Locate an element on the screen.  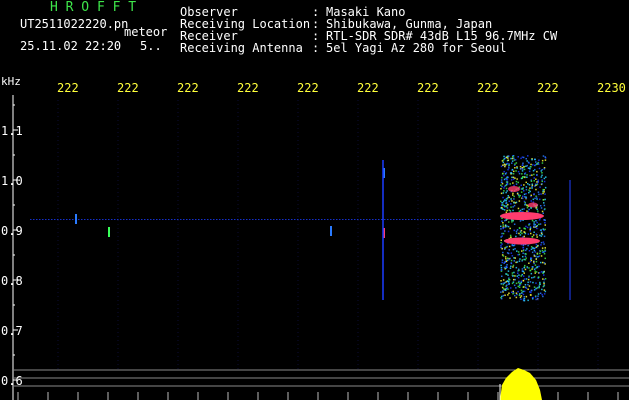
freq-tick-label: 0.7 is located at coordinates (12, 331).